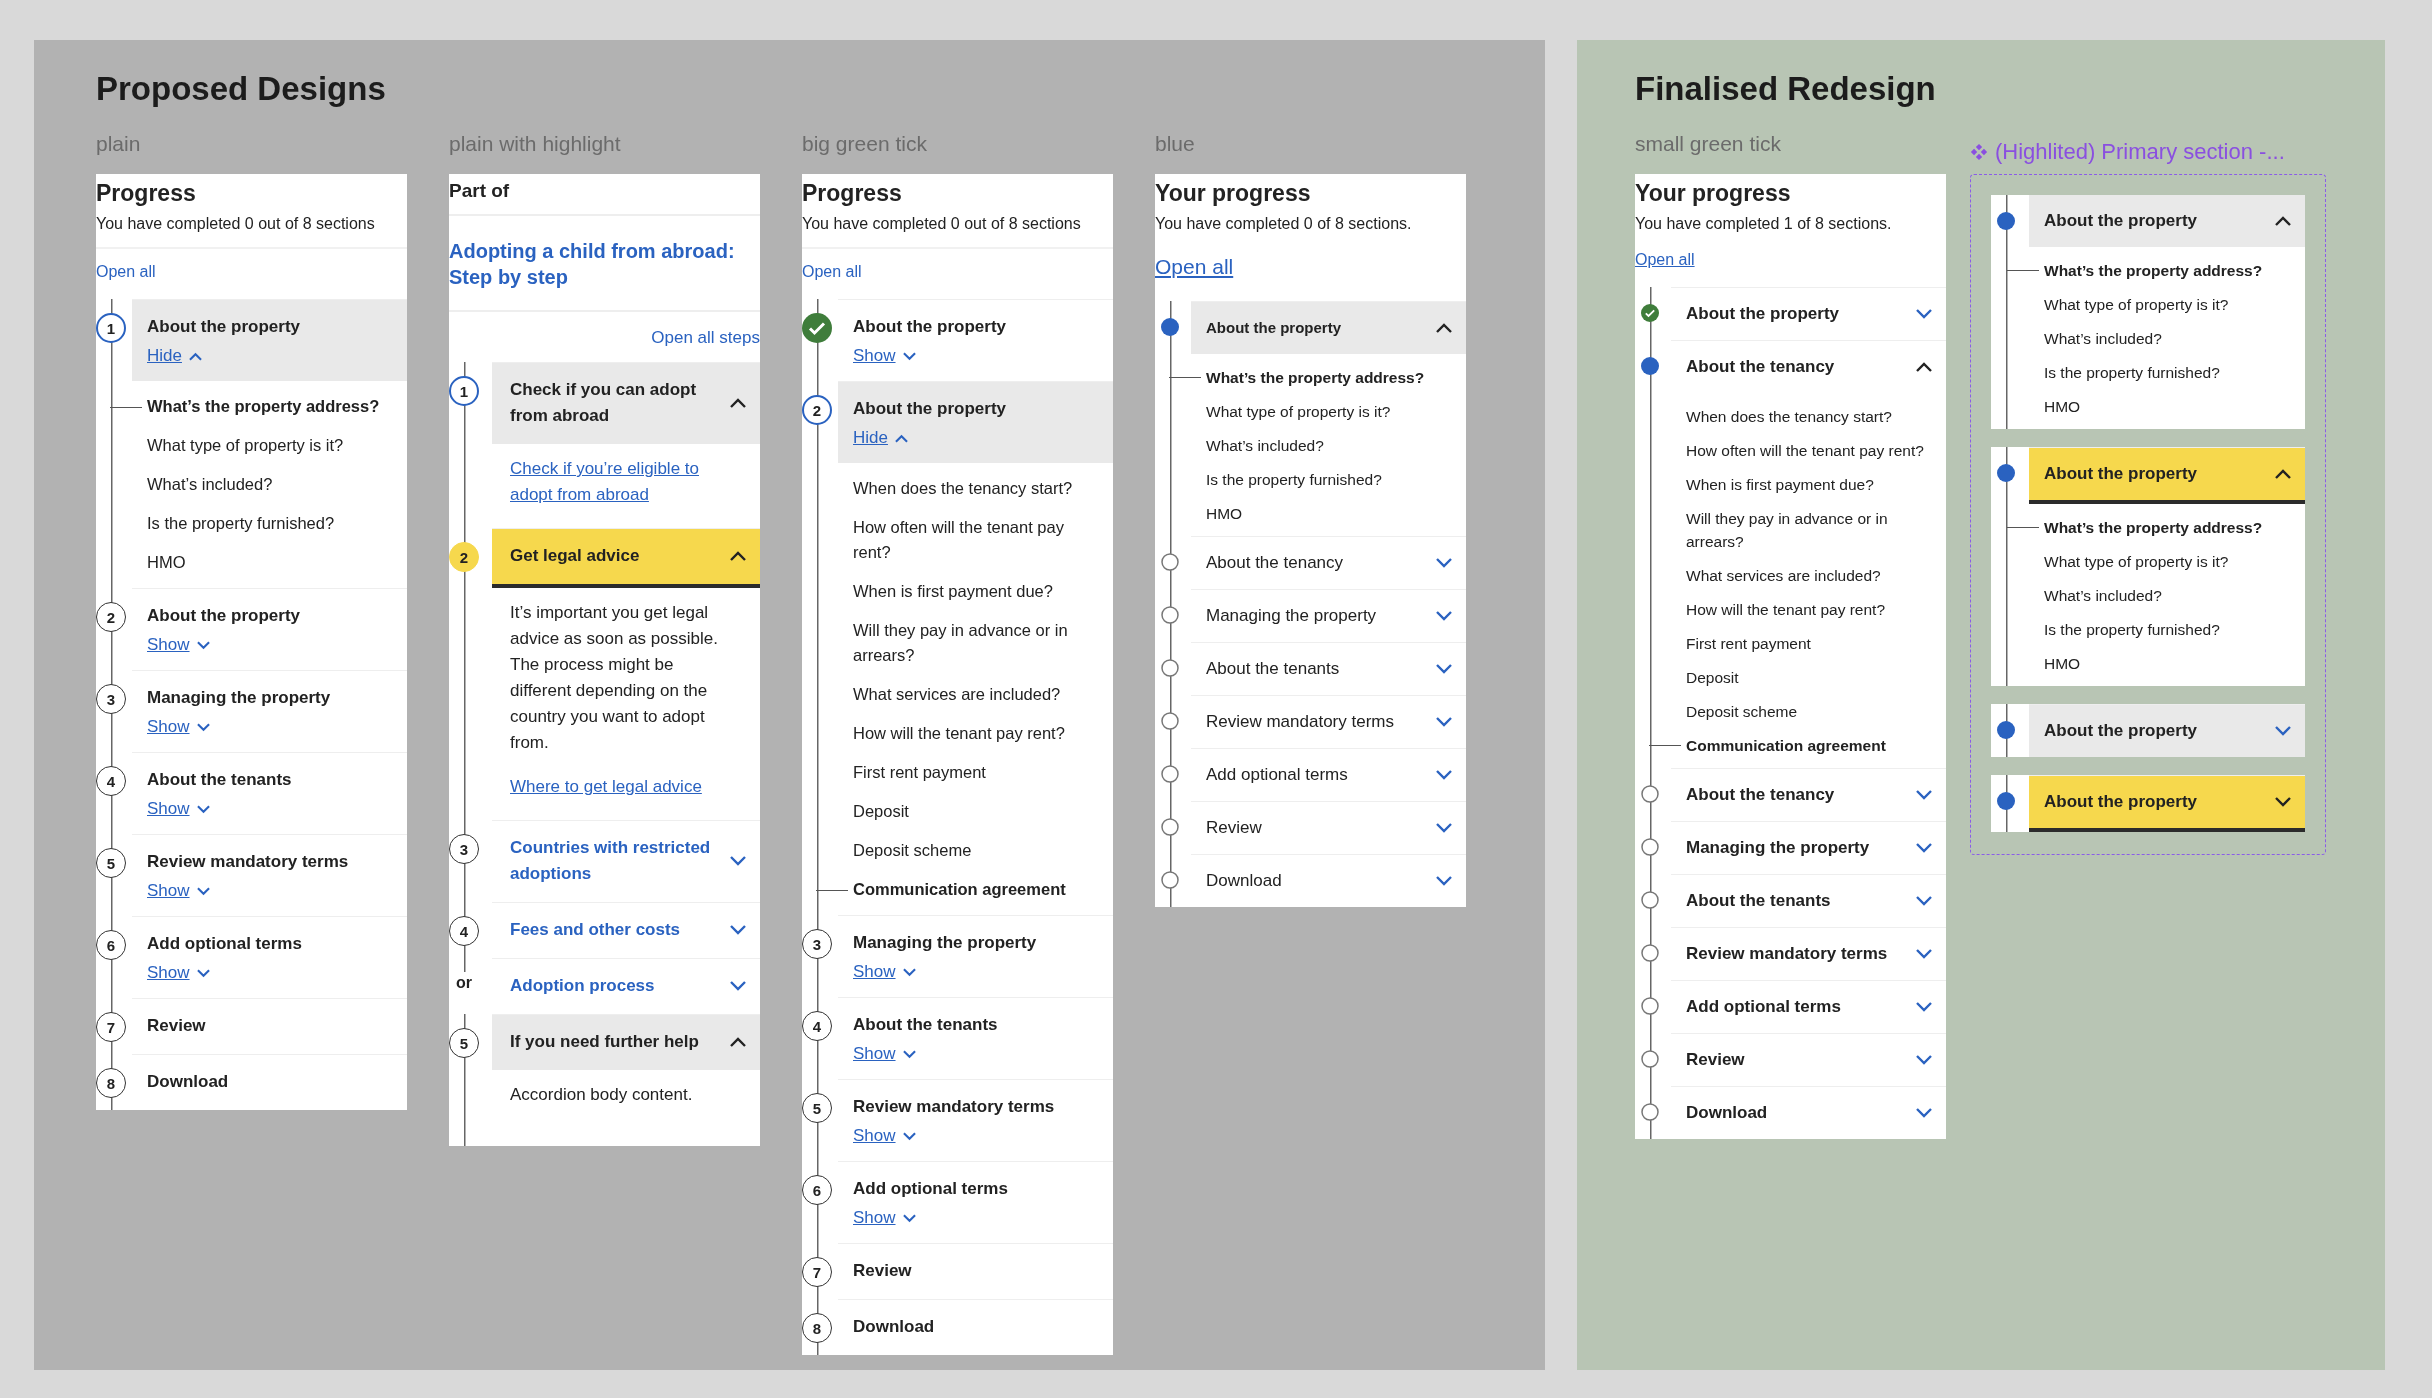 Image resolution: width=2432 pixels, height=1398 pixels. Describe the element at coordinates (1816, 643) in the screenshot. I see `section-item: First rent payment` at that location.